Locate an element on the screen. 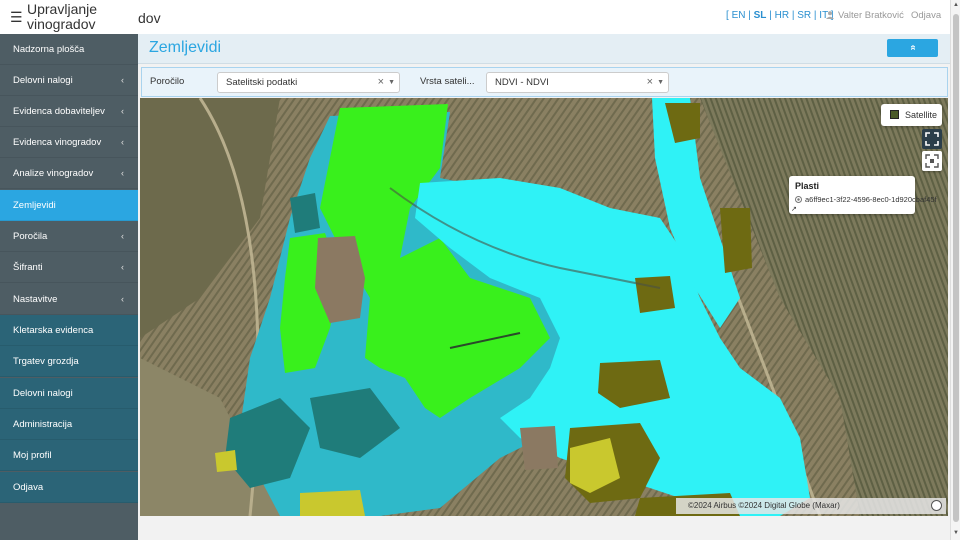 The width and height of the screenshot is (960, 540). legend-layer-item: a6ff9ec1-3f22-4596-8ec0-1d920cbaf45f is located at coordinates (866, 199).